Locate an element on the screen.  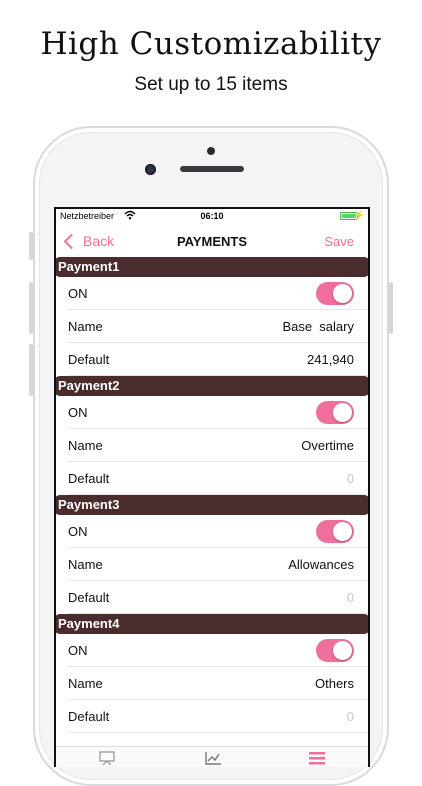
phone-power-button is located at coordinates (391, 308).